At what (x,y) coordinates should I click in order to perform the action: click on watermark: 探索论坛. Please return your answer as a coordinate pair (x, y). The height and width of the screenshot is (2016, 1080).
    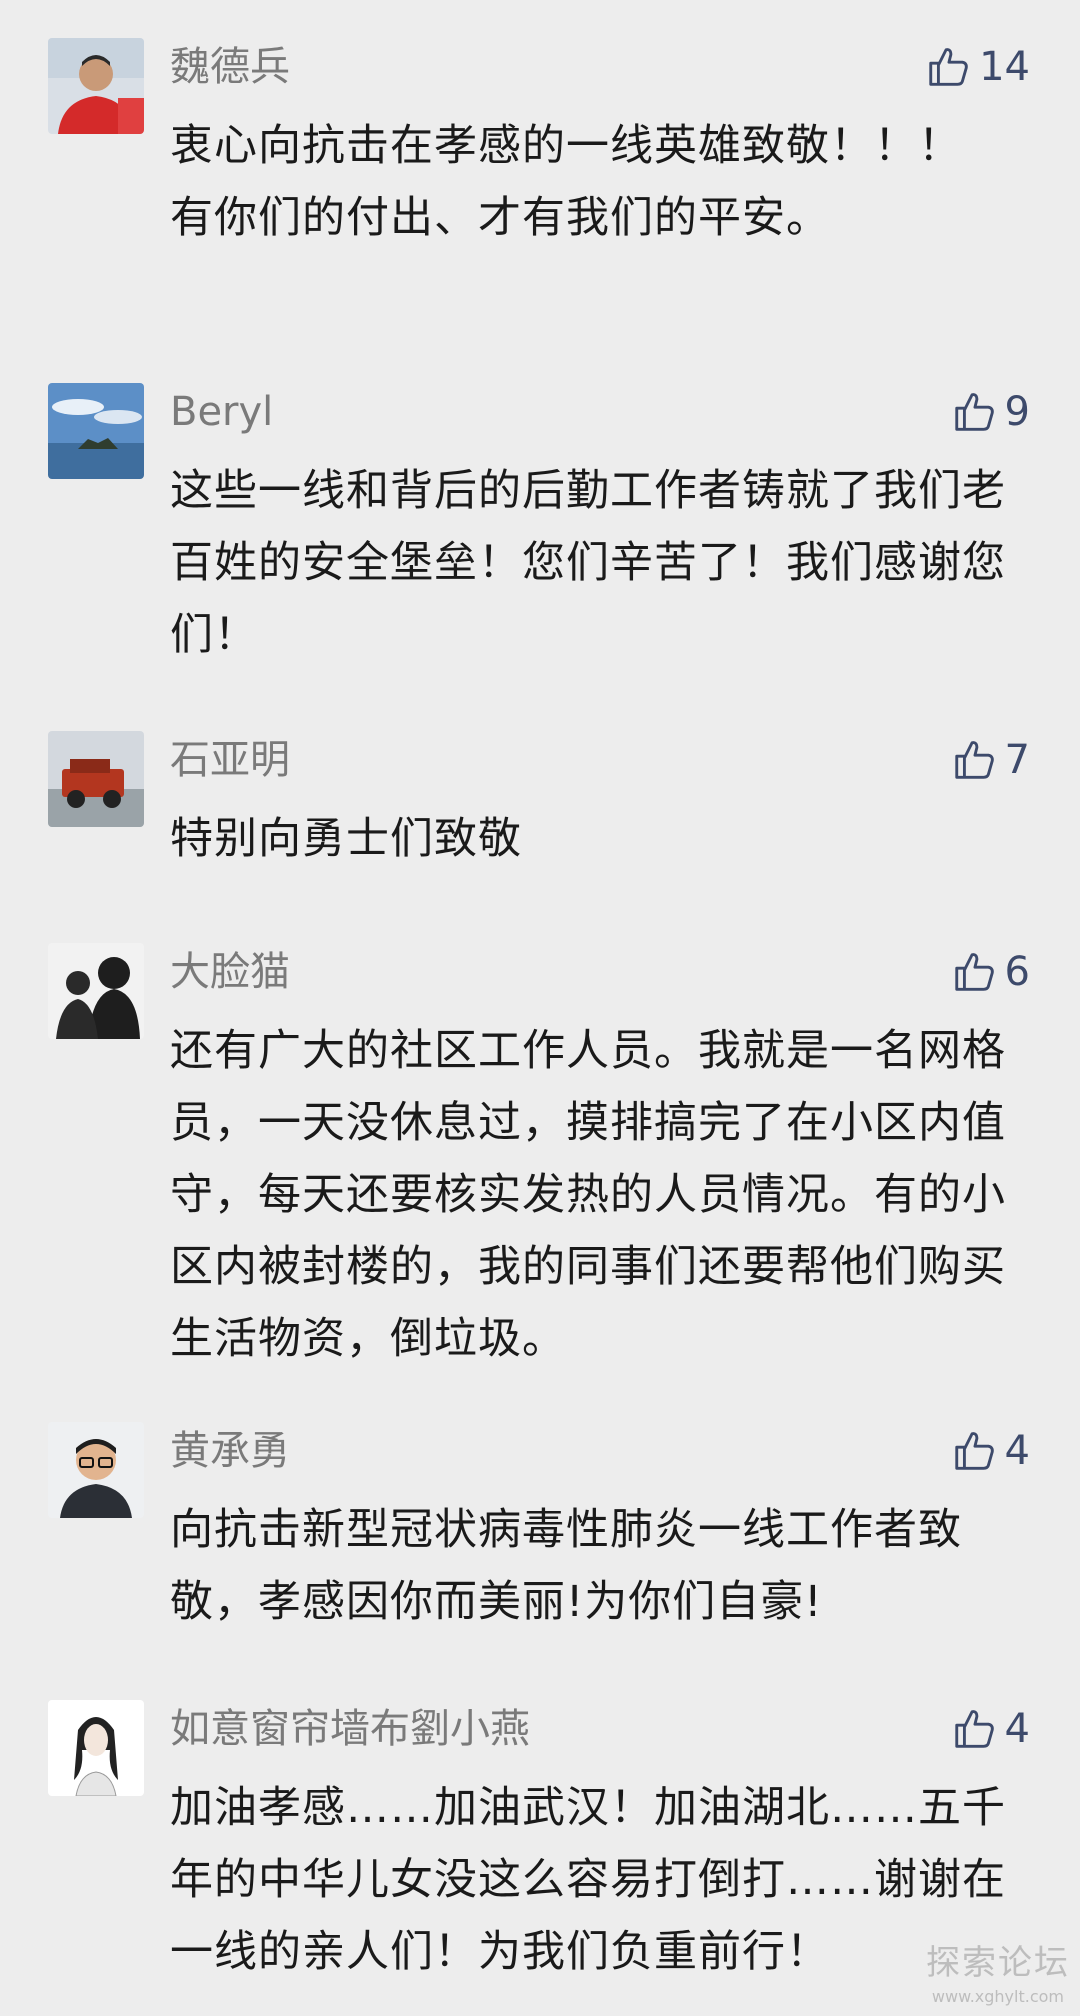
    Looking at the image, I should click on (998, 1963).